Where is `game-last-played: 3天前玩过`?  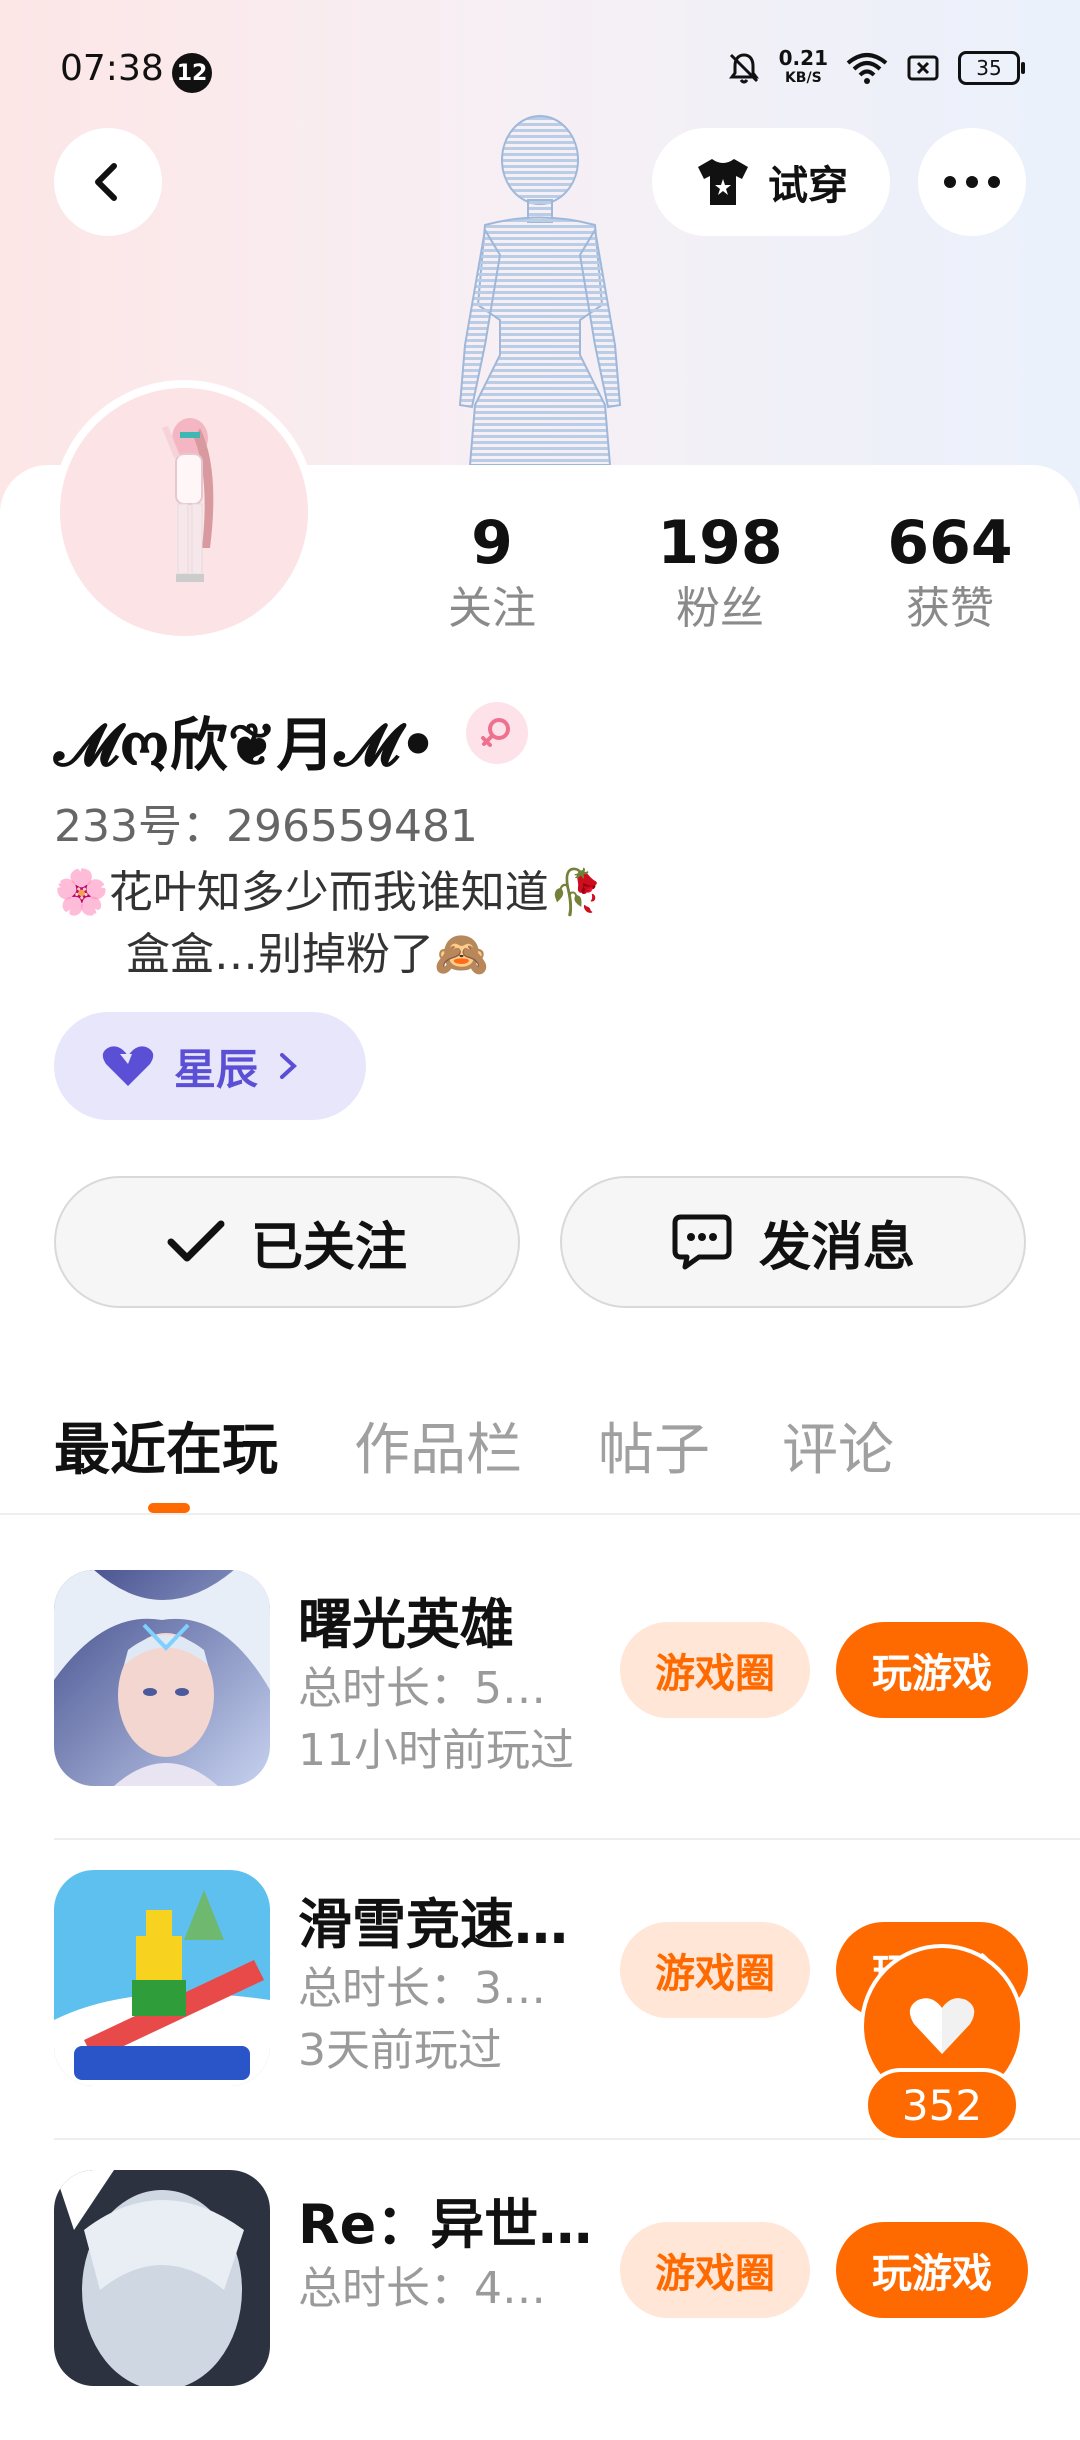 game-last-played: 3天前玩过 is located at coordinates (400, 2050).